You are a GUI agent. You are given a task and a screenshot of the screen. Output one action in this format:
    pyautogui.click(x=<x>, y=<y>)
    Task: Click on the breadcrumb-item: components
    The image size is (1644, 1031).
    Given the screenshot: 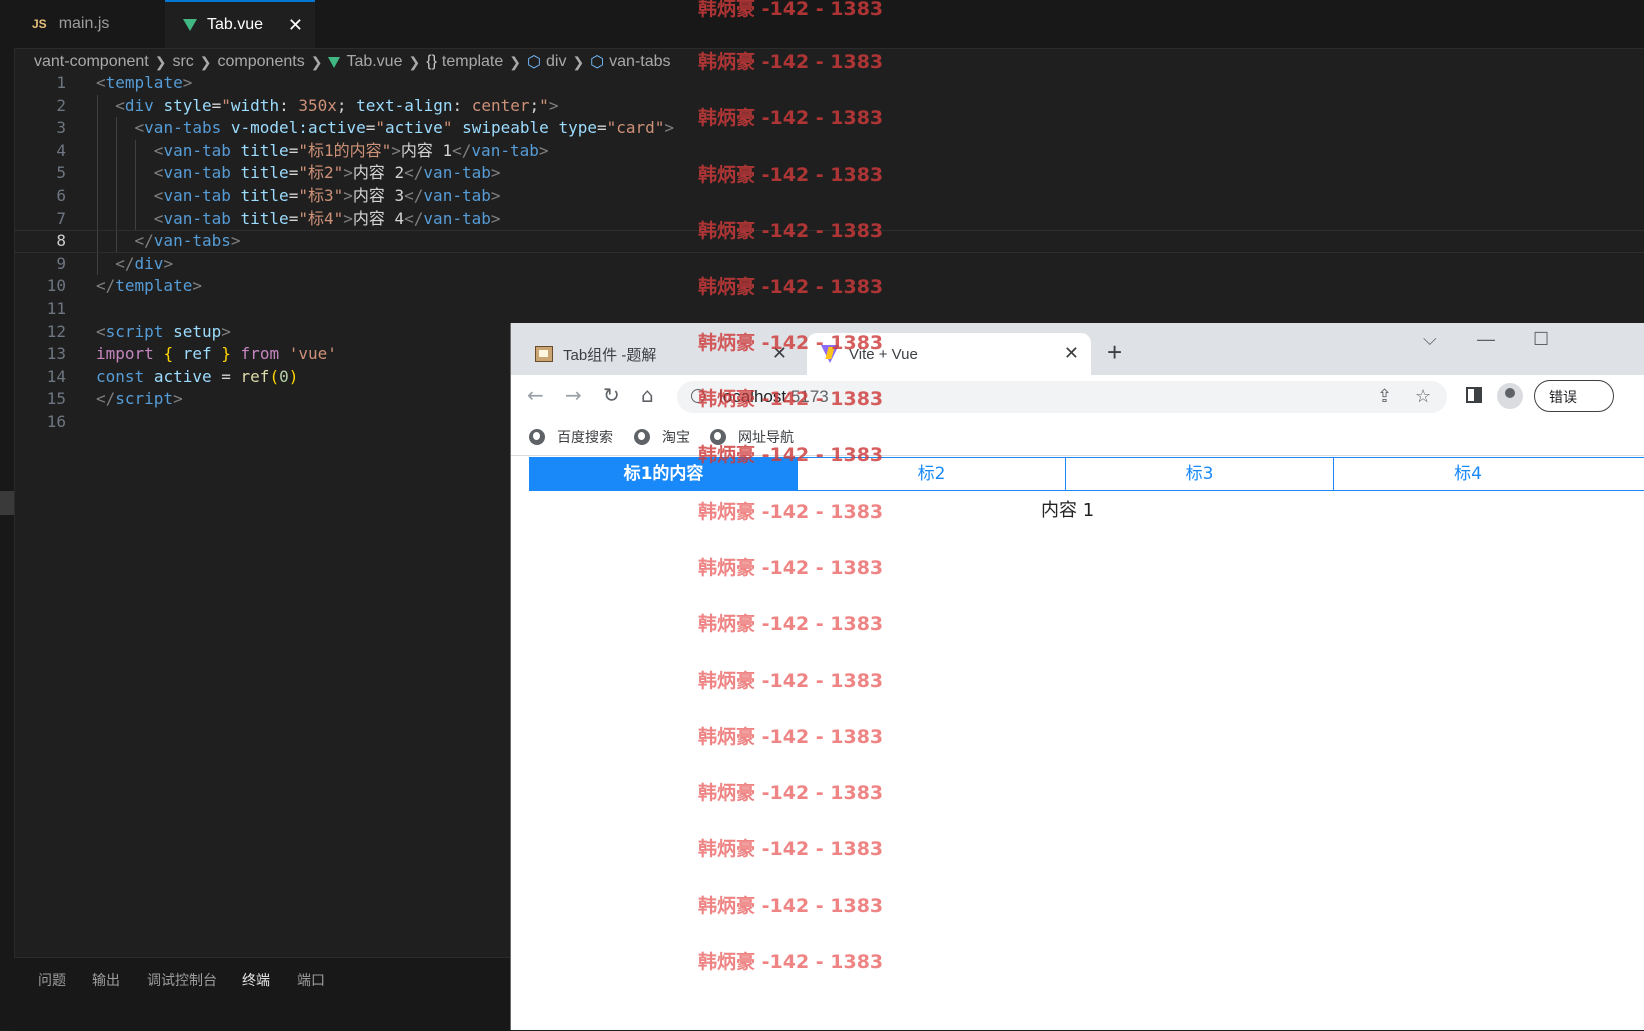 What is the action you would take?
    pyautogui.click(x=261, y=62)
    